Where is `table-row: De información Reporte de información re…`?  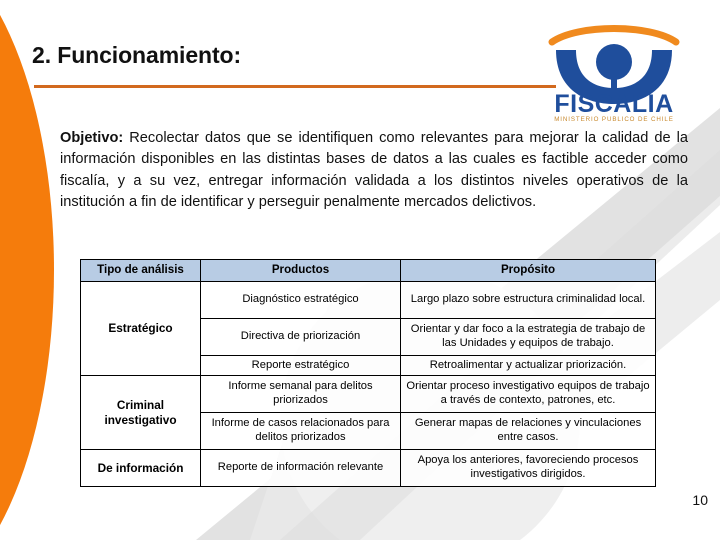 table-row: De información Reporte de información re… is located at coordinates (368, 468).